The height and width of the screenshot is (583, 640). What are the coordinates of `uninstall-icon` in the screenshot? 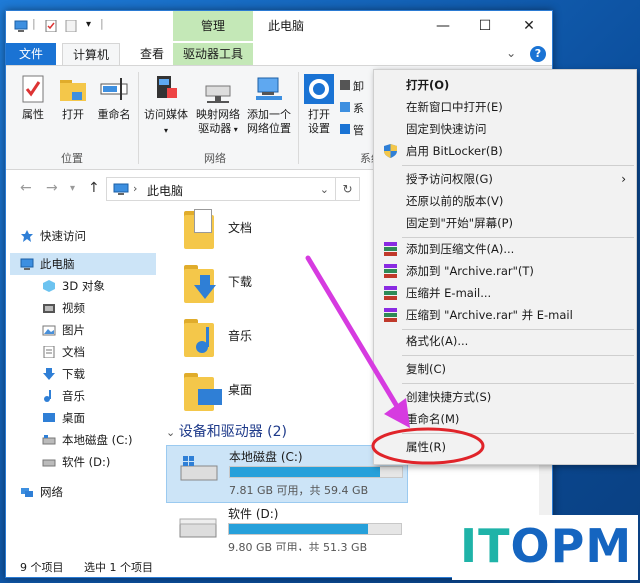 It's located at (345, 85).